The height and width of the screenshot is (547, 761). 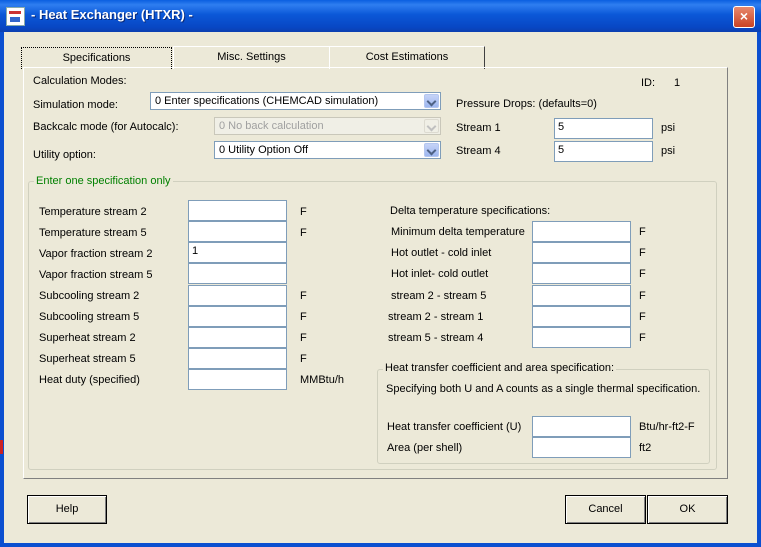 I want to click on id-label: ID:, so click(x=648, y=83).